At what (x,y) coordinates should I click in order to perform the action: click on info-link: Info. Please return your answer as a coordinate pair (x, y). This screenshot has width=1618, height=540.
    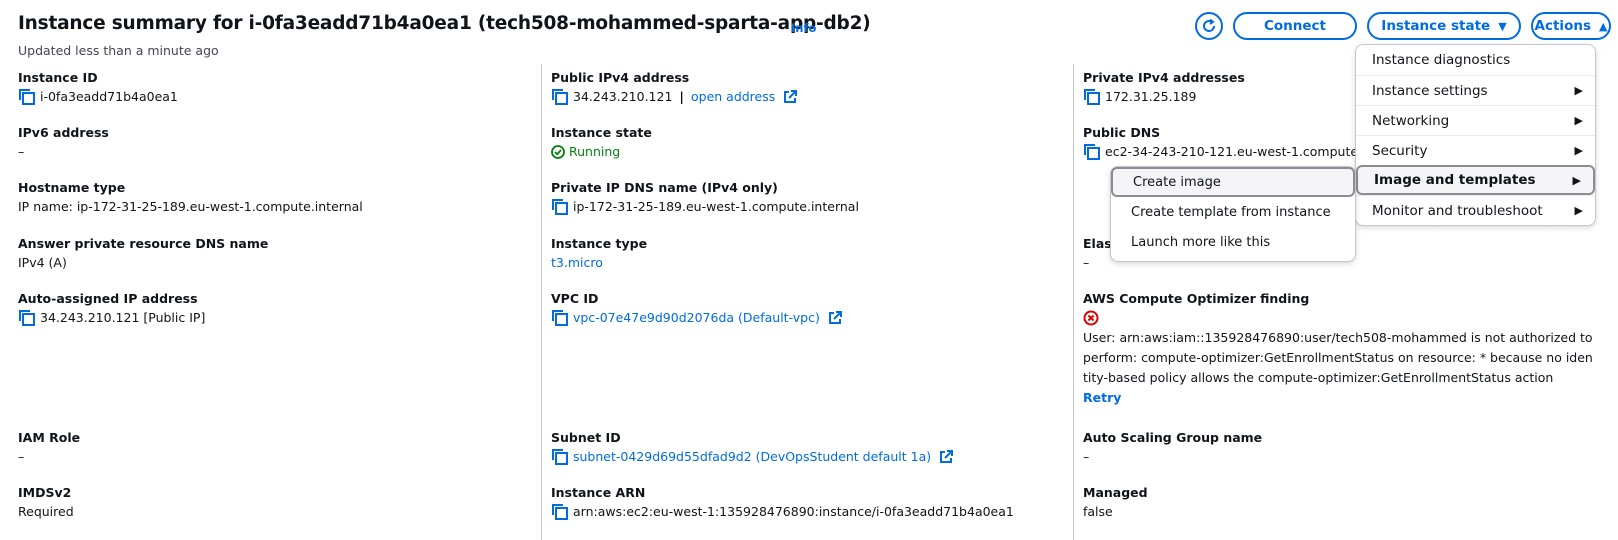
    Looking at the image, I should click on (803, 28).